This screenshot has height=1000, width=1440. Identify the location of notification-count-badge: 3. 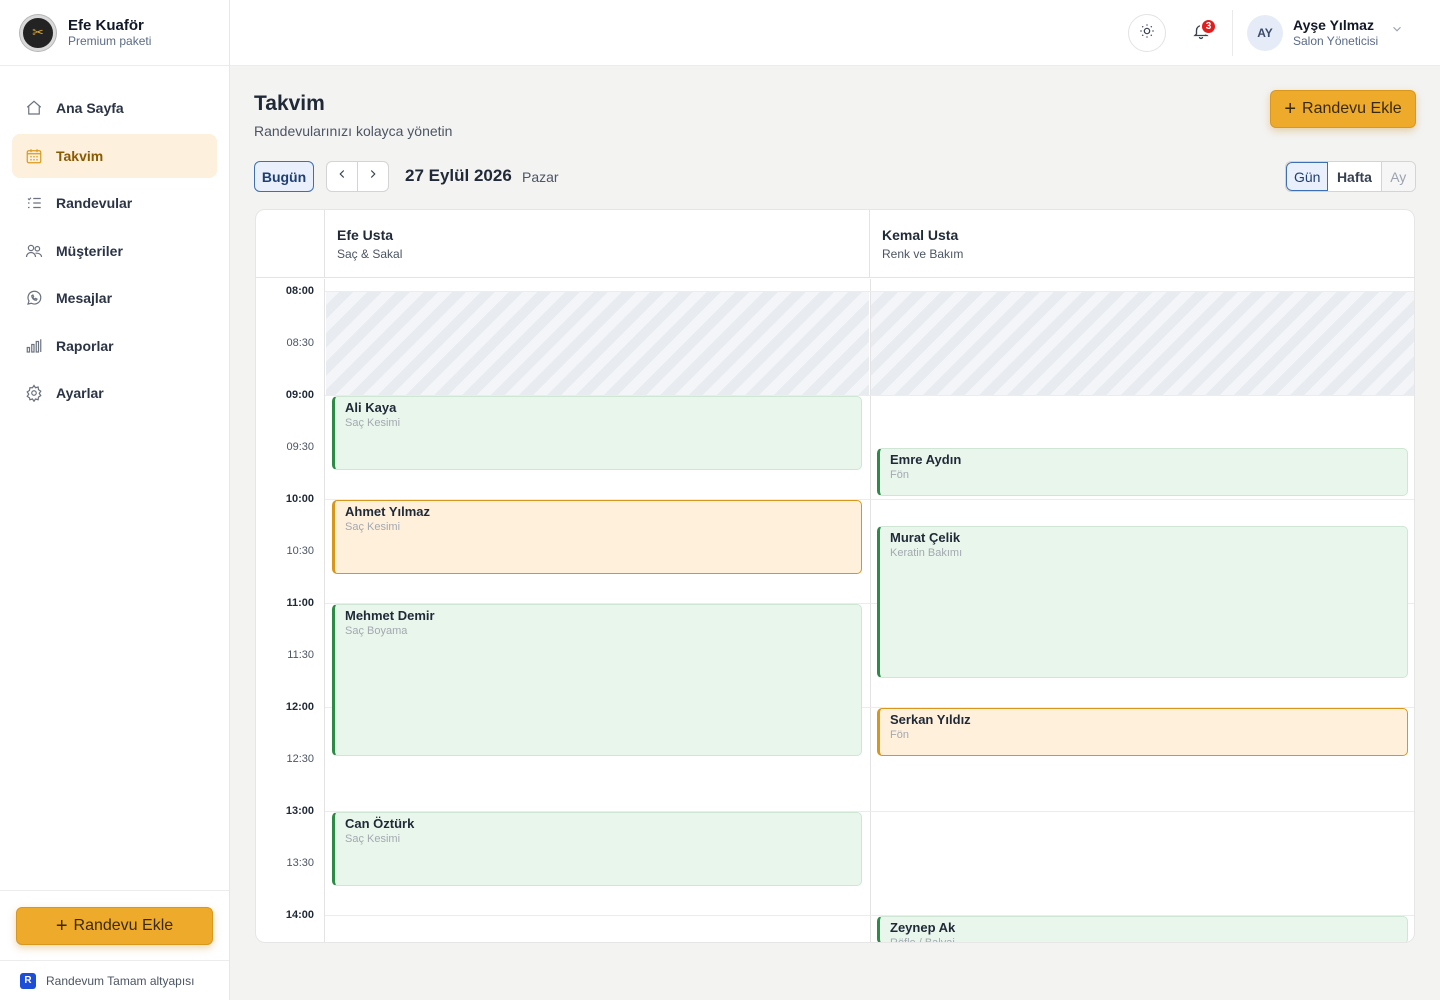
(1208, 26).